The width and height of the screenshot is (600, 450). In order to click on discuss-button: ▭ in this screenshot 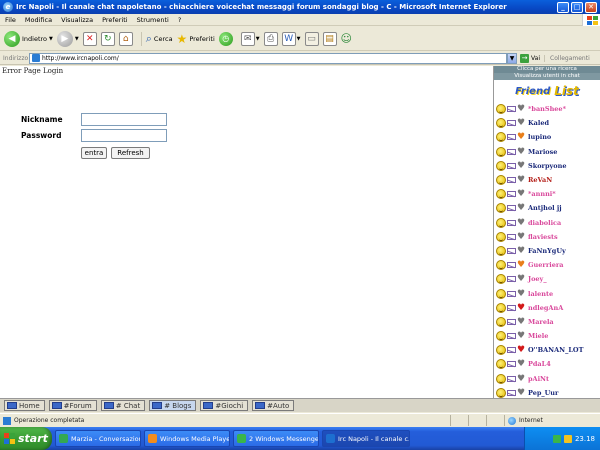, I will do `click(311, 38)`.